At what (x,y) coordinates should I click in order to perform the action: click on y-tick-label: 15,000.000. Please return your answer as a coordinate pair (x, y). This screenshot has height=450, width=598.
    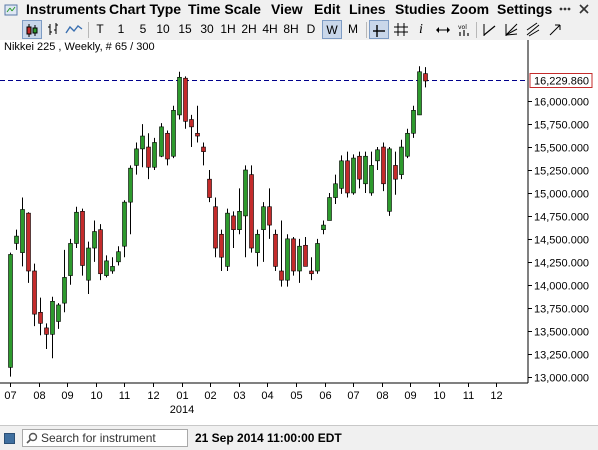
    Looking at the image, I should click on (561, 195).